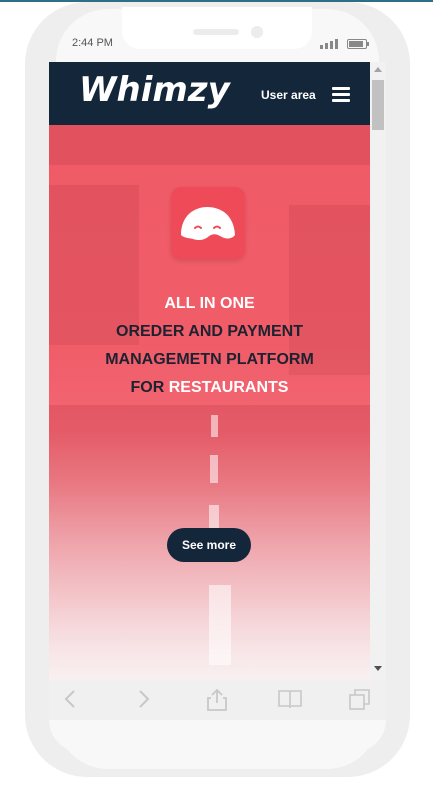 This screenshot has height=790, width=433. Describe the element at coordinates (288, 95) in the screenshot. I see `user-area-link: User area` at that location.